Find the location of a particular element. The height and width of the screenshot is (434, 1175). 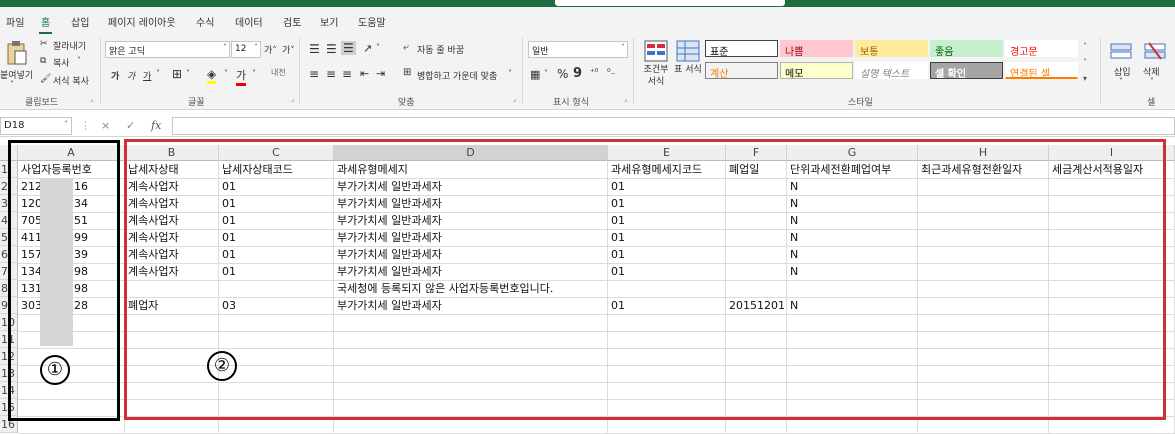

fill-color-icon: ◈ is located at coordinates (212, 75).